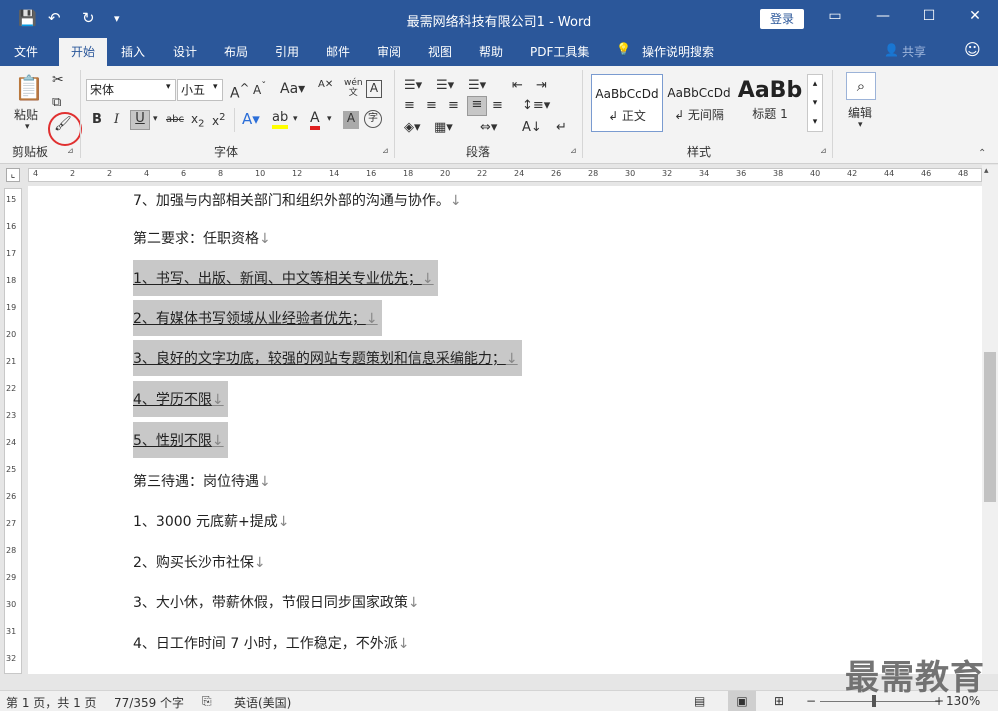  I want to click on web-layout-icon: ⊞, so click(779, 701).